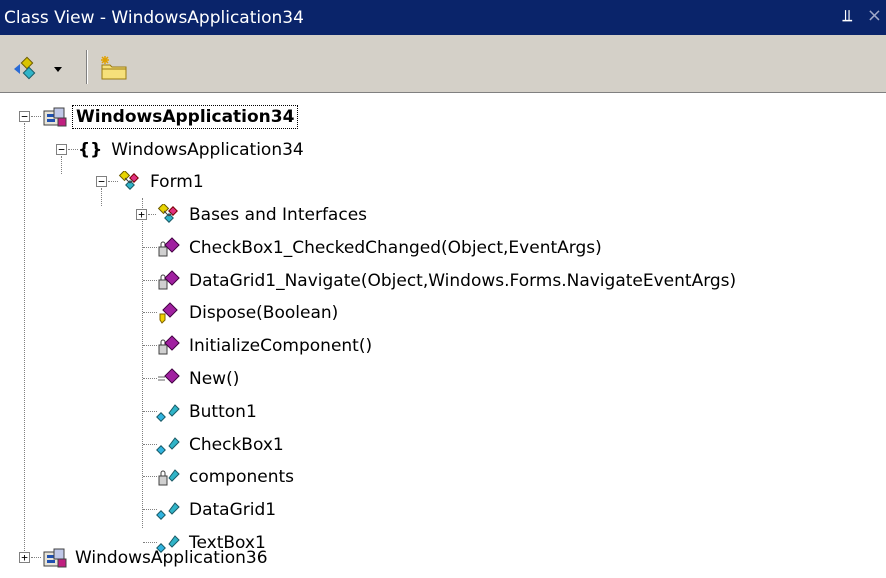  What do you see at coordinates (236, 444) in the screenshot?
I see `tree-label: CheckBox1` at bounding box center [236, 444].